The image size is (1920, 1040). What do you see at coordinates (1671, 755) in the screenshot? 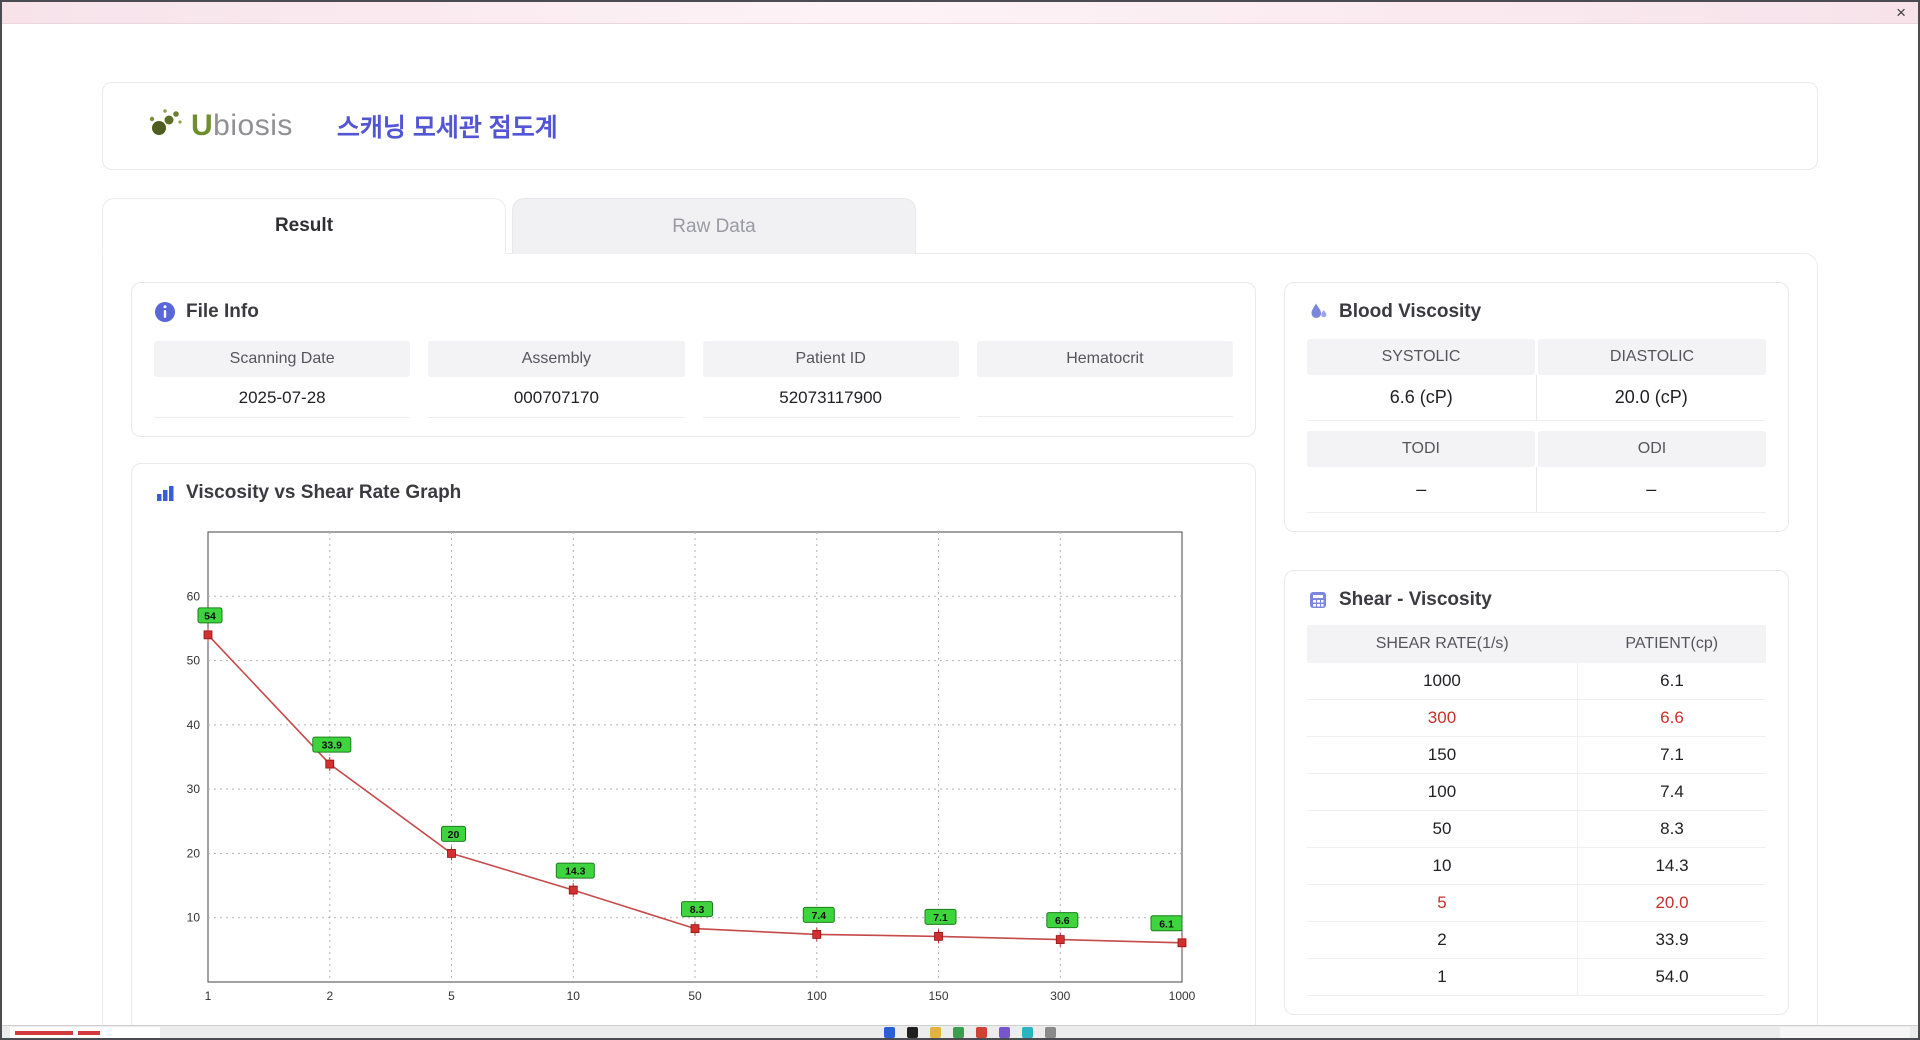
I see `patient-viscosity-cell: 7.1` at bounding box center [1671, 755].